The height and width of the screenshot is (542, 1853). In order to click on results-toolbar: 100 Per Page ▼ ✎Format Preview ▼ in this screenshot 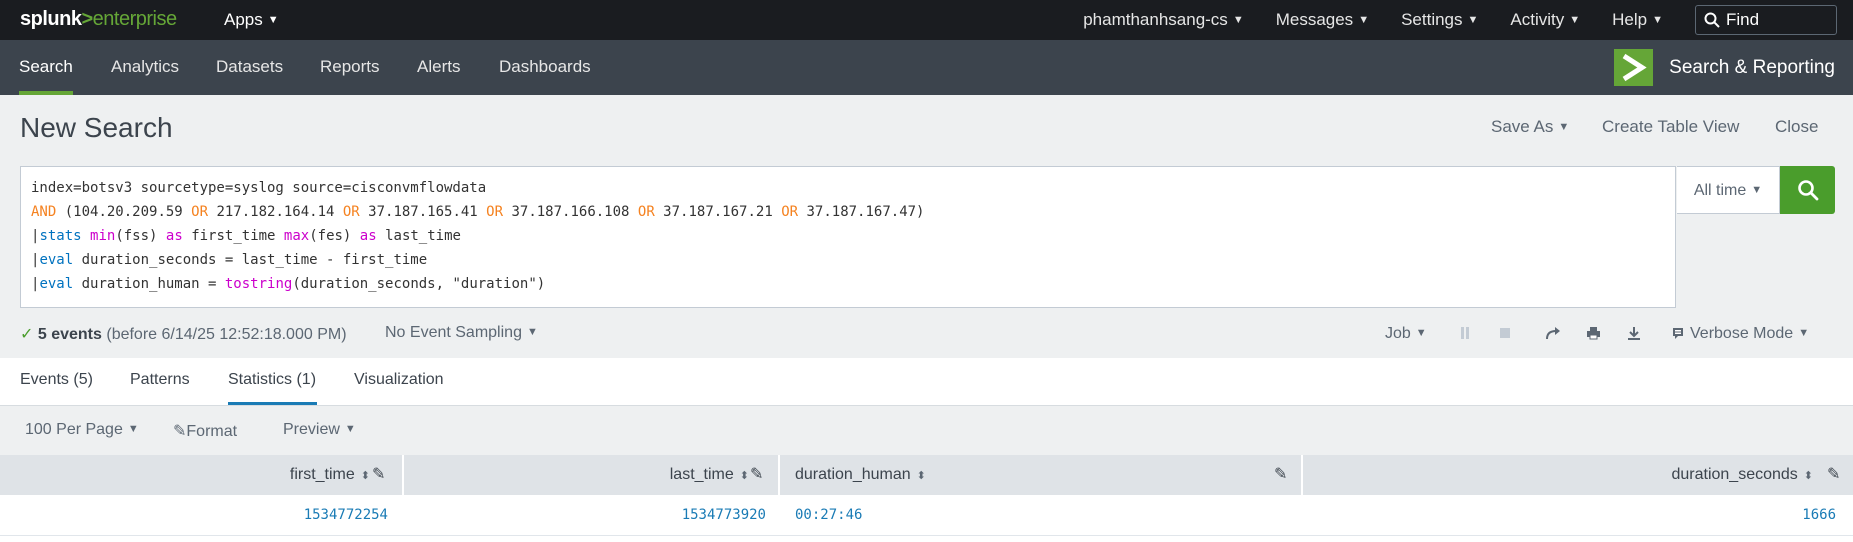, I will do `click(926, 430)`.